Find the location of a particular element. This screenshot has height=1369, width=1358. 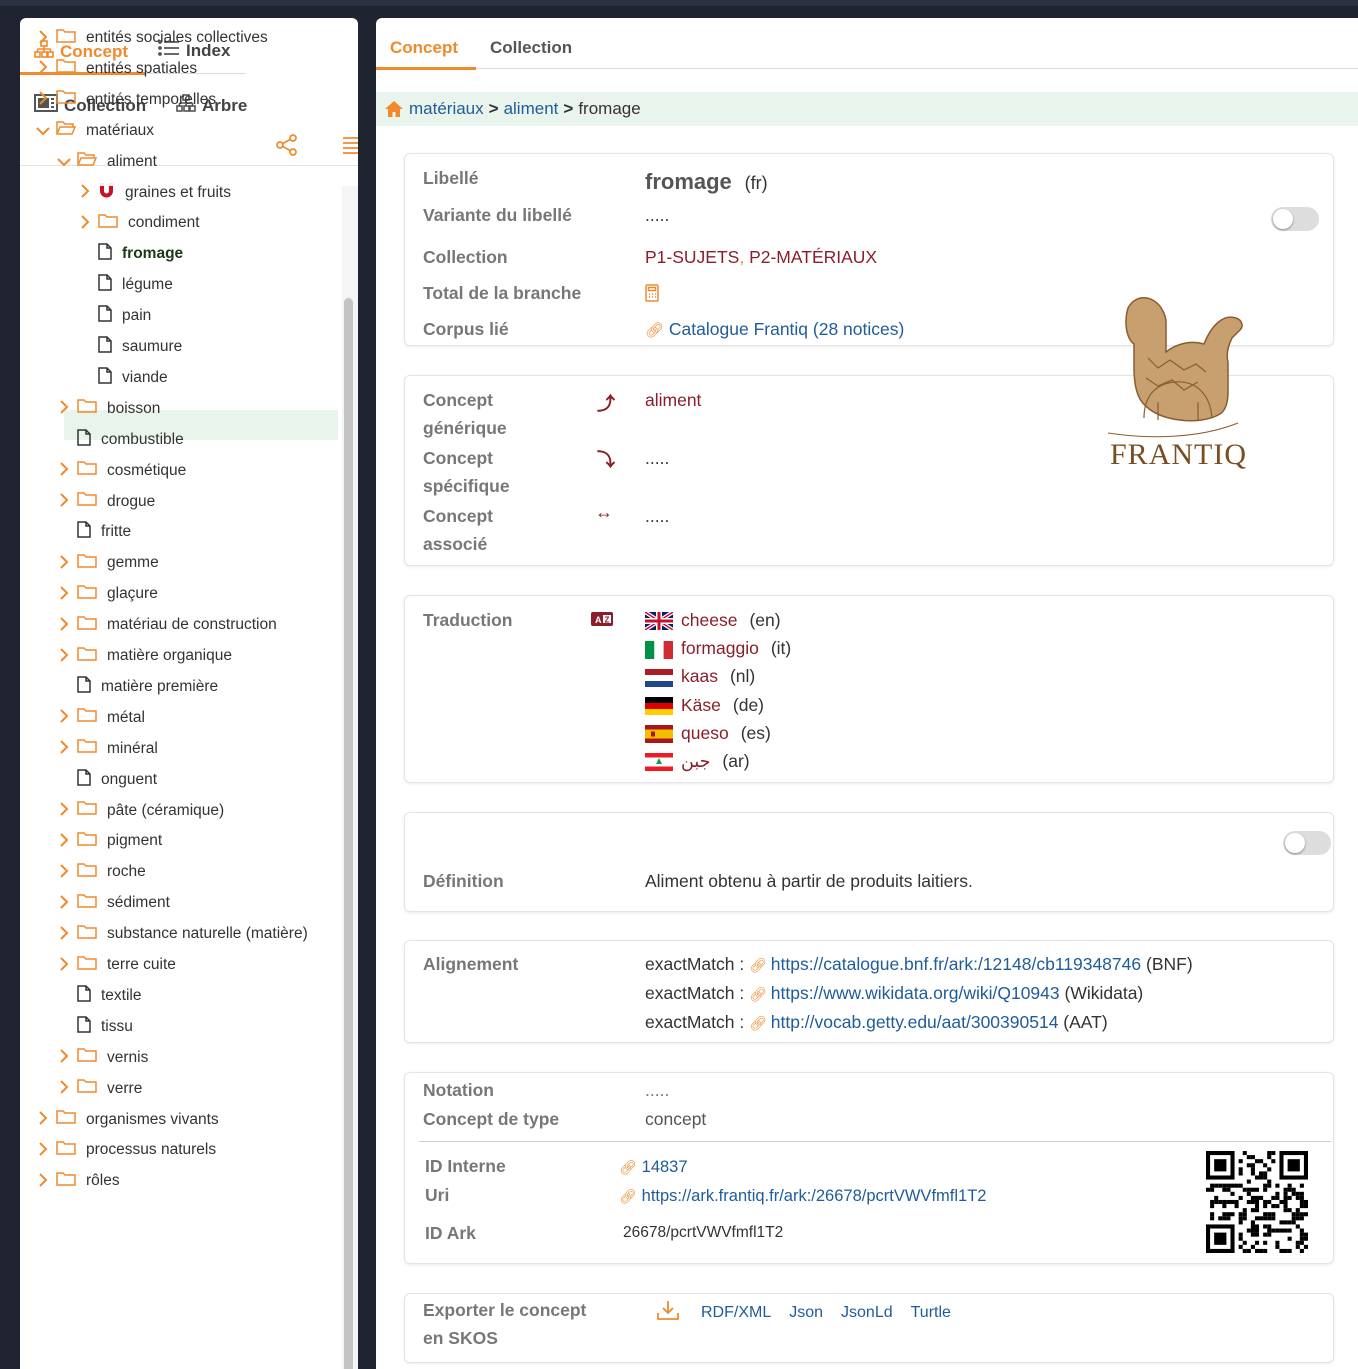

tree-item: entités spatiales is located at coordinates (116, 69).